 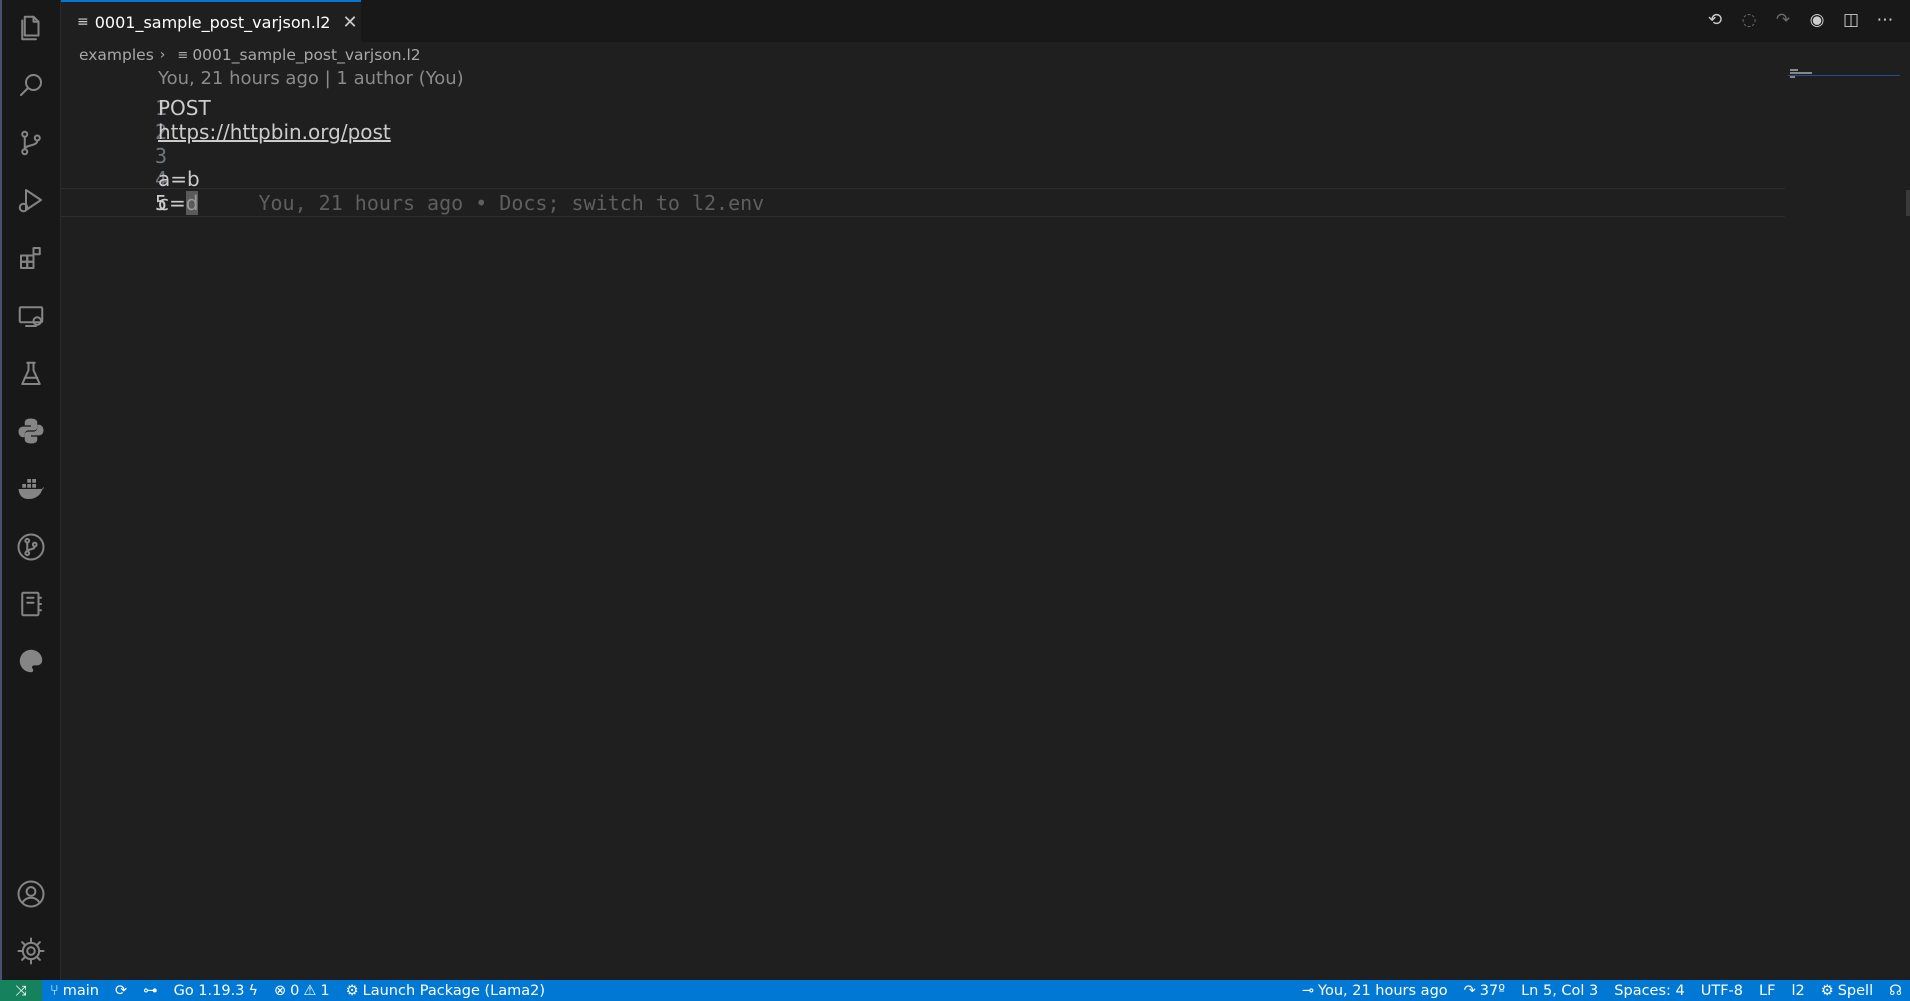 What do you see at coordinates (306, 55) in the screenshot?
I see `breadcrumb-file: 0001_sample_post_varjson.l2` at bounding box center [306, 55].